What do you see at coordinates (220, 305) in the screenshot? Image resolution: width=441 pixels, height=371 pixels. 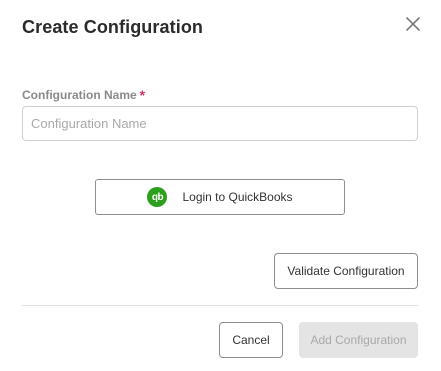 I see `footer-divider` at bounding box center [220, 305].